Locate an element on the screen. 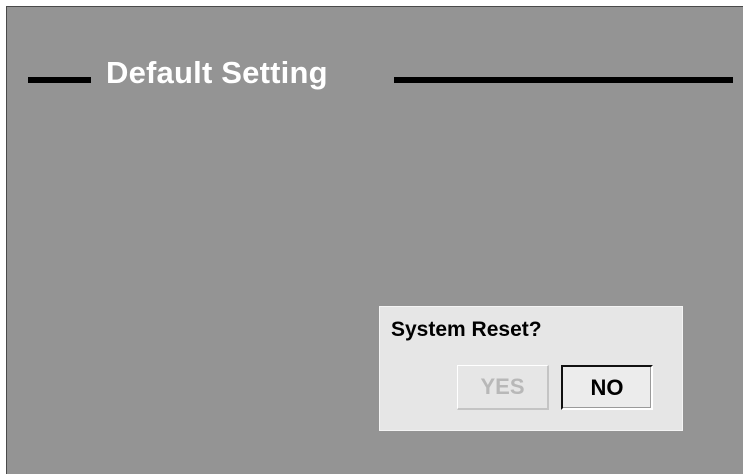  yes-button: YES is located at coordinates (503, 387).